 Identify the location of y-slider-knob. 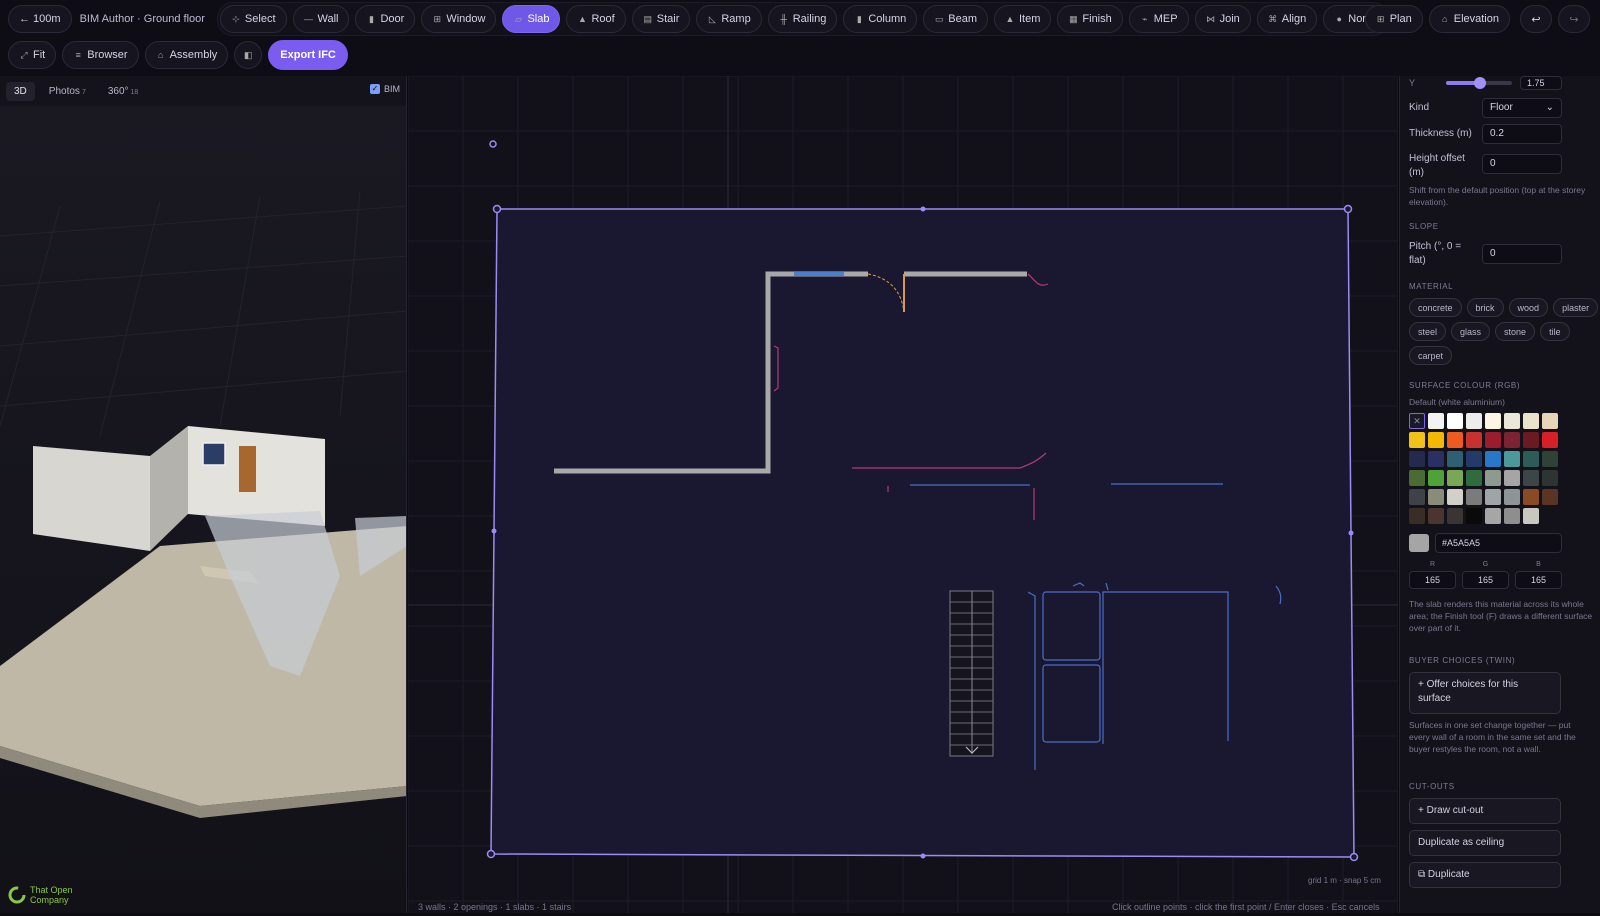
(1480, 83).